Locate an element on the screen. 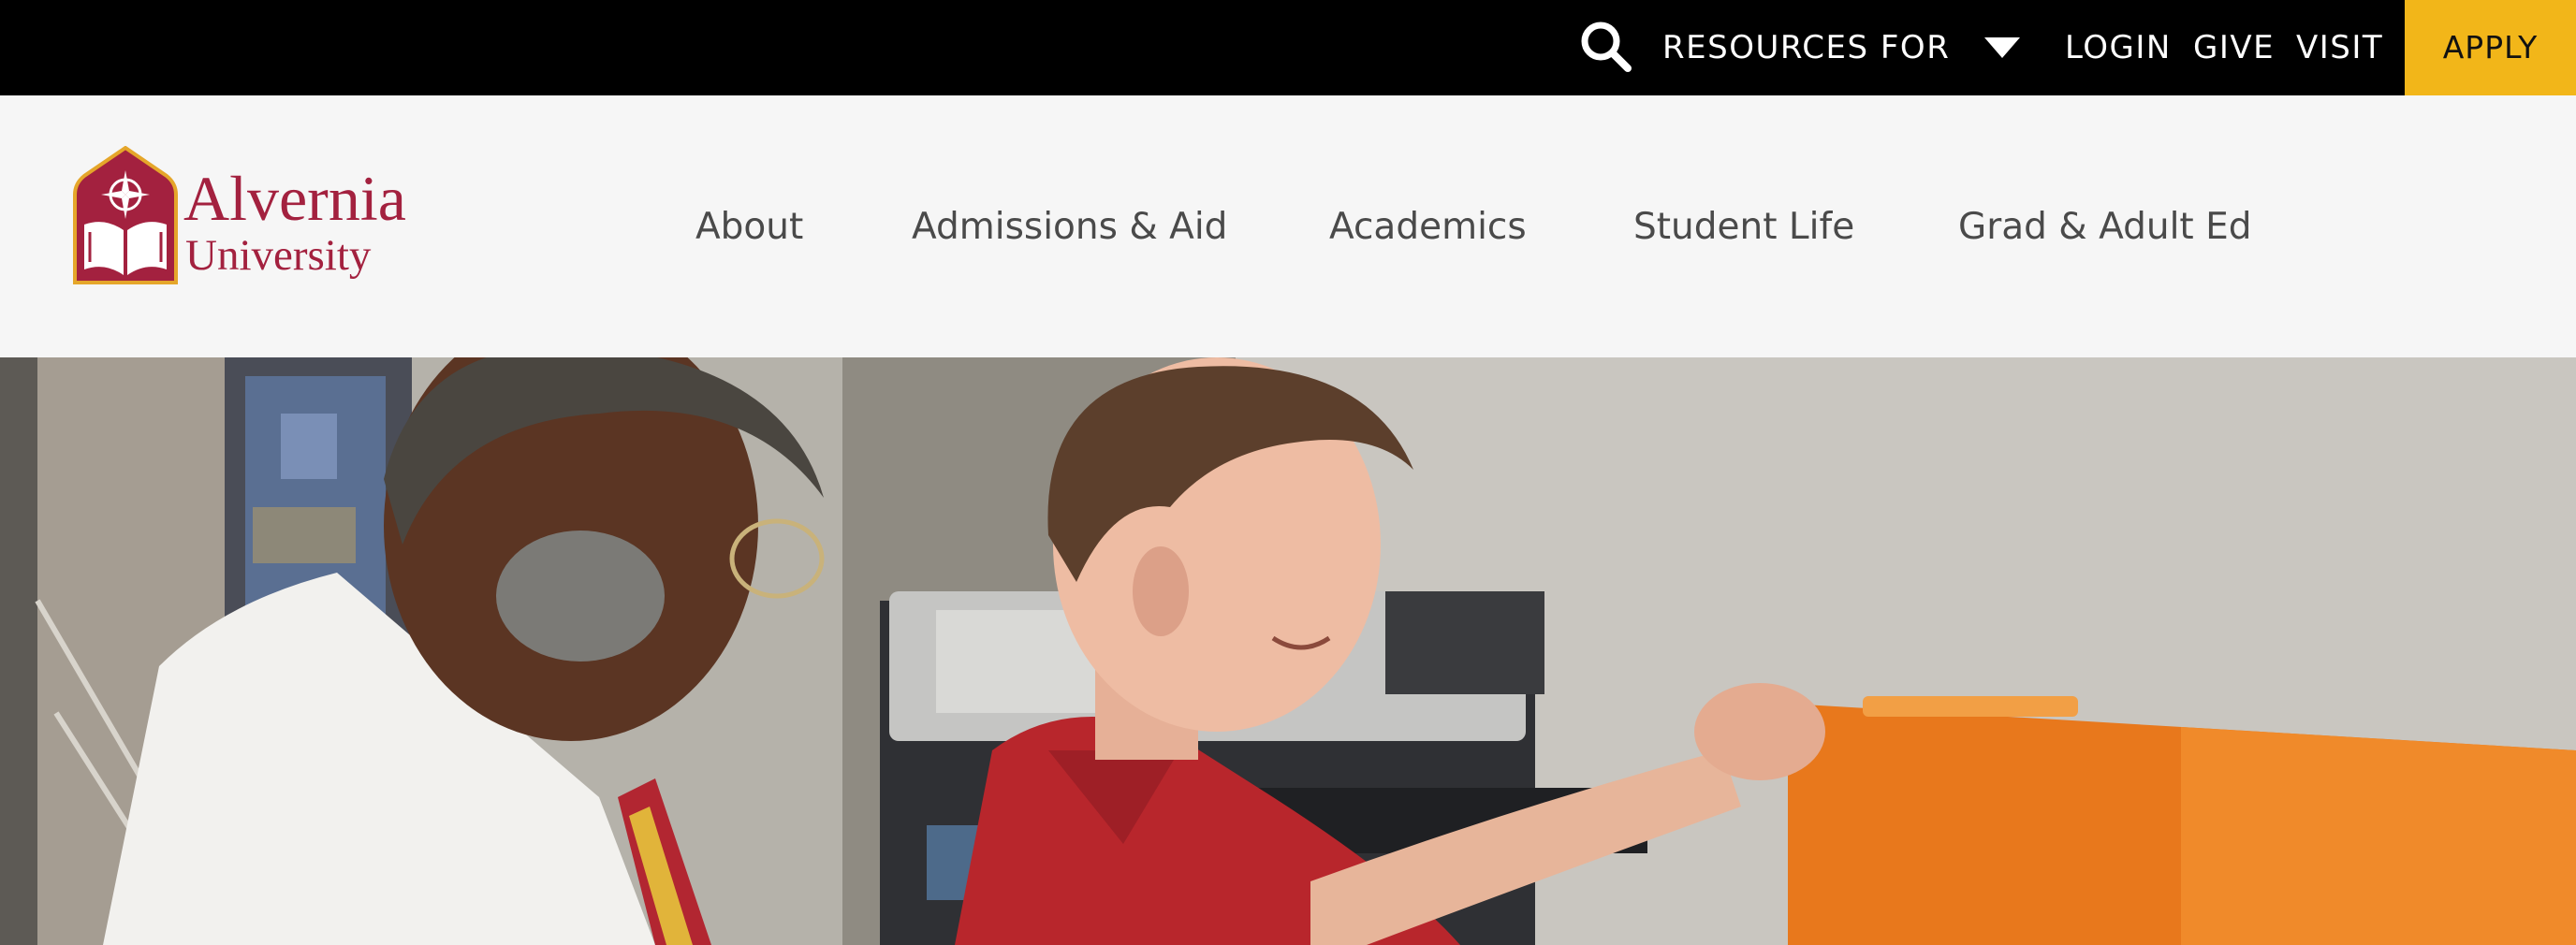 This screenshot has height=945, width=2576. search-icon is located at coordinates (1605, 46).